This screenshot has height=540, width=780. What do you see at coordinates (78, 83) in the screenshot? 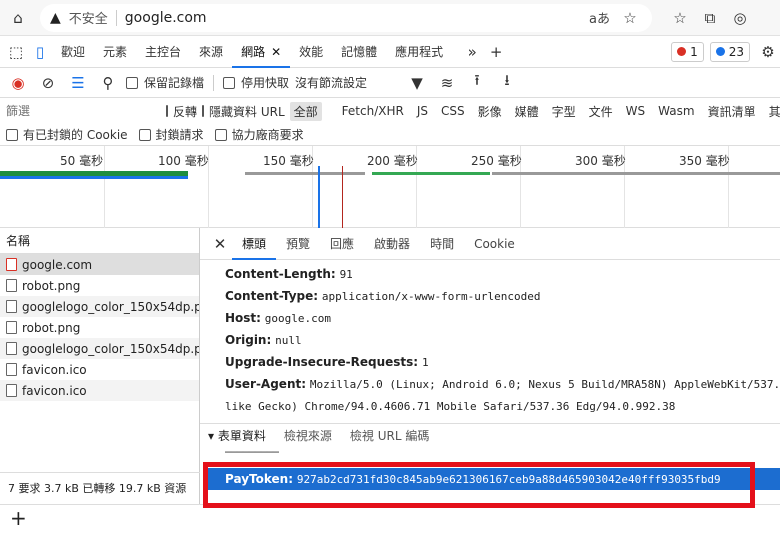
I see `filter-icon: ☰` at bounding box center [78, 83].